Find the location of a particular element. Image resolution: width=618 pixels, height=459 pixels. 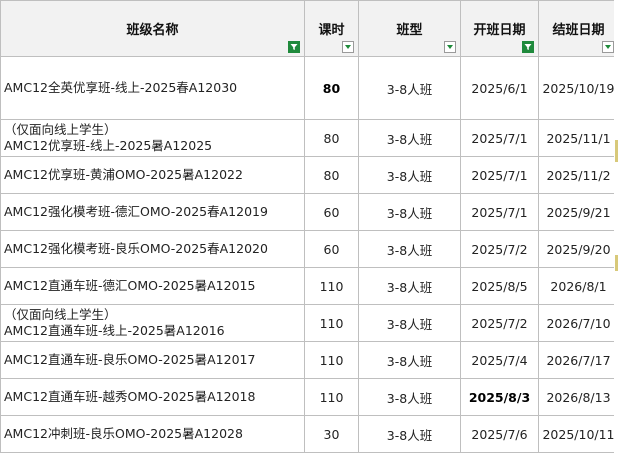

class-name-cell: （仅面向线上学生） AMC12优享班-线上-2025暑A12025 is located at coordinates (152, 138).